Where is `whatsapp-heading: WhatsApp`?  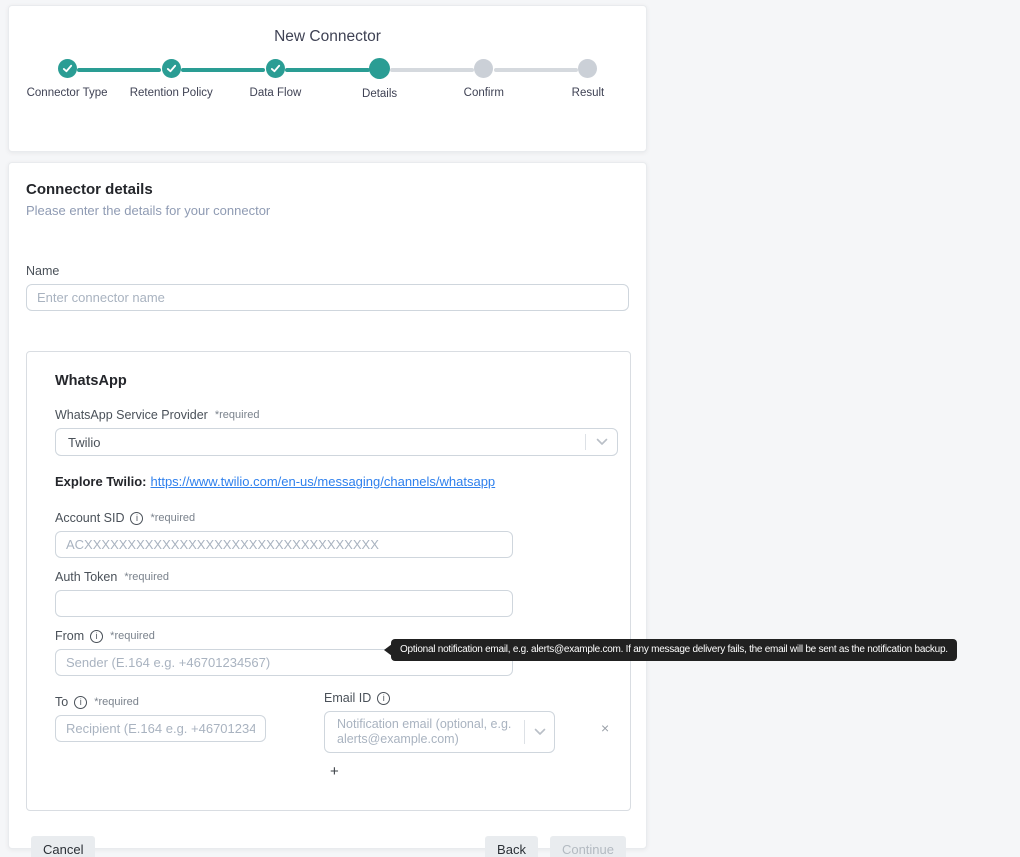 whatsapp-heading: WhatsApp is located at coordinates (91, 381).